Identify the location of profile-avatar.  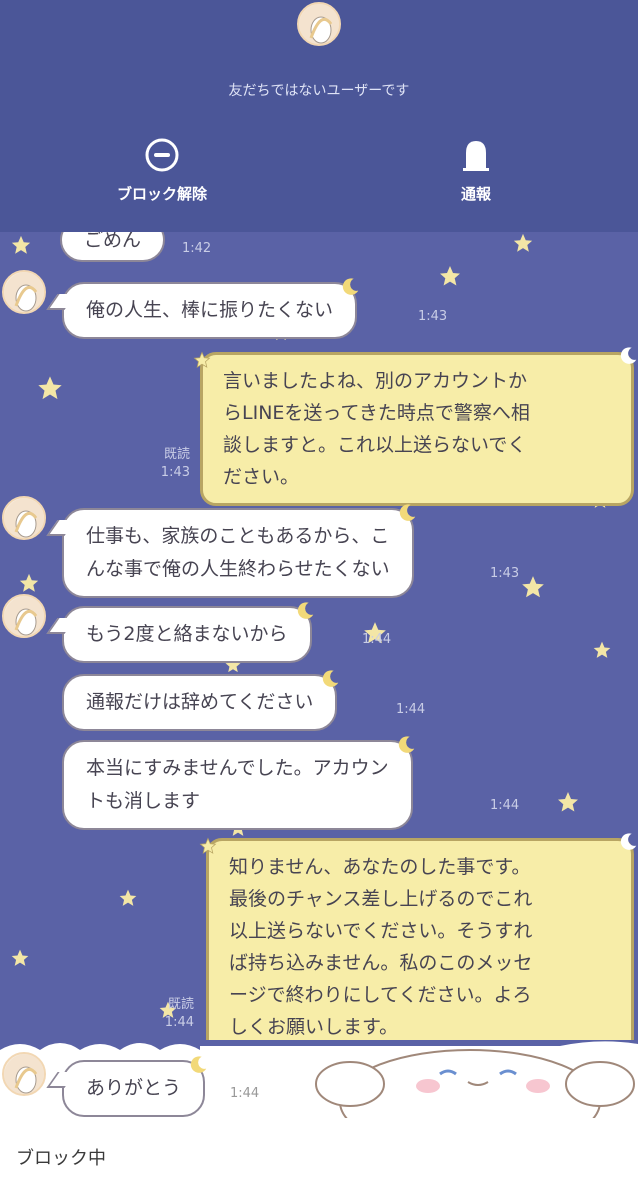
(319, 24).